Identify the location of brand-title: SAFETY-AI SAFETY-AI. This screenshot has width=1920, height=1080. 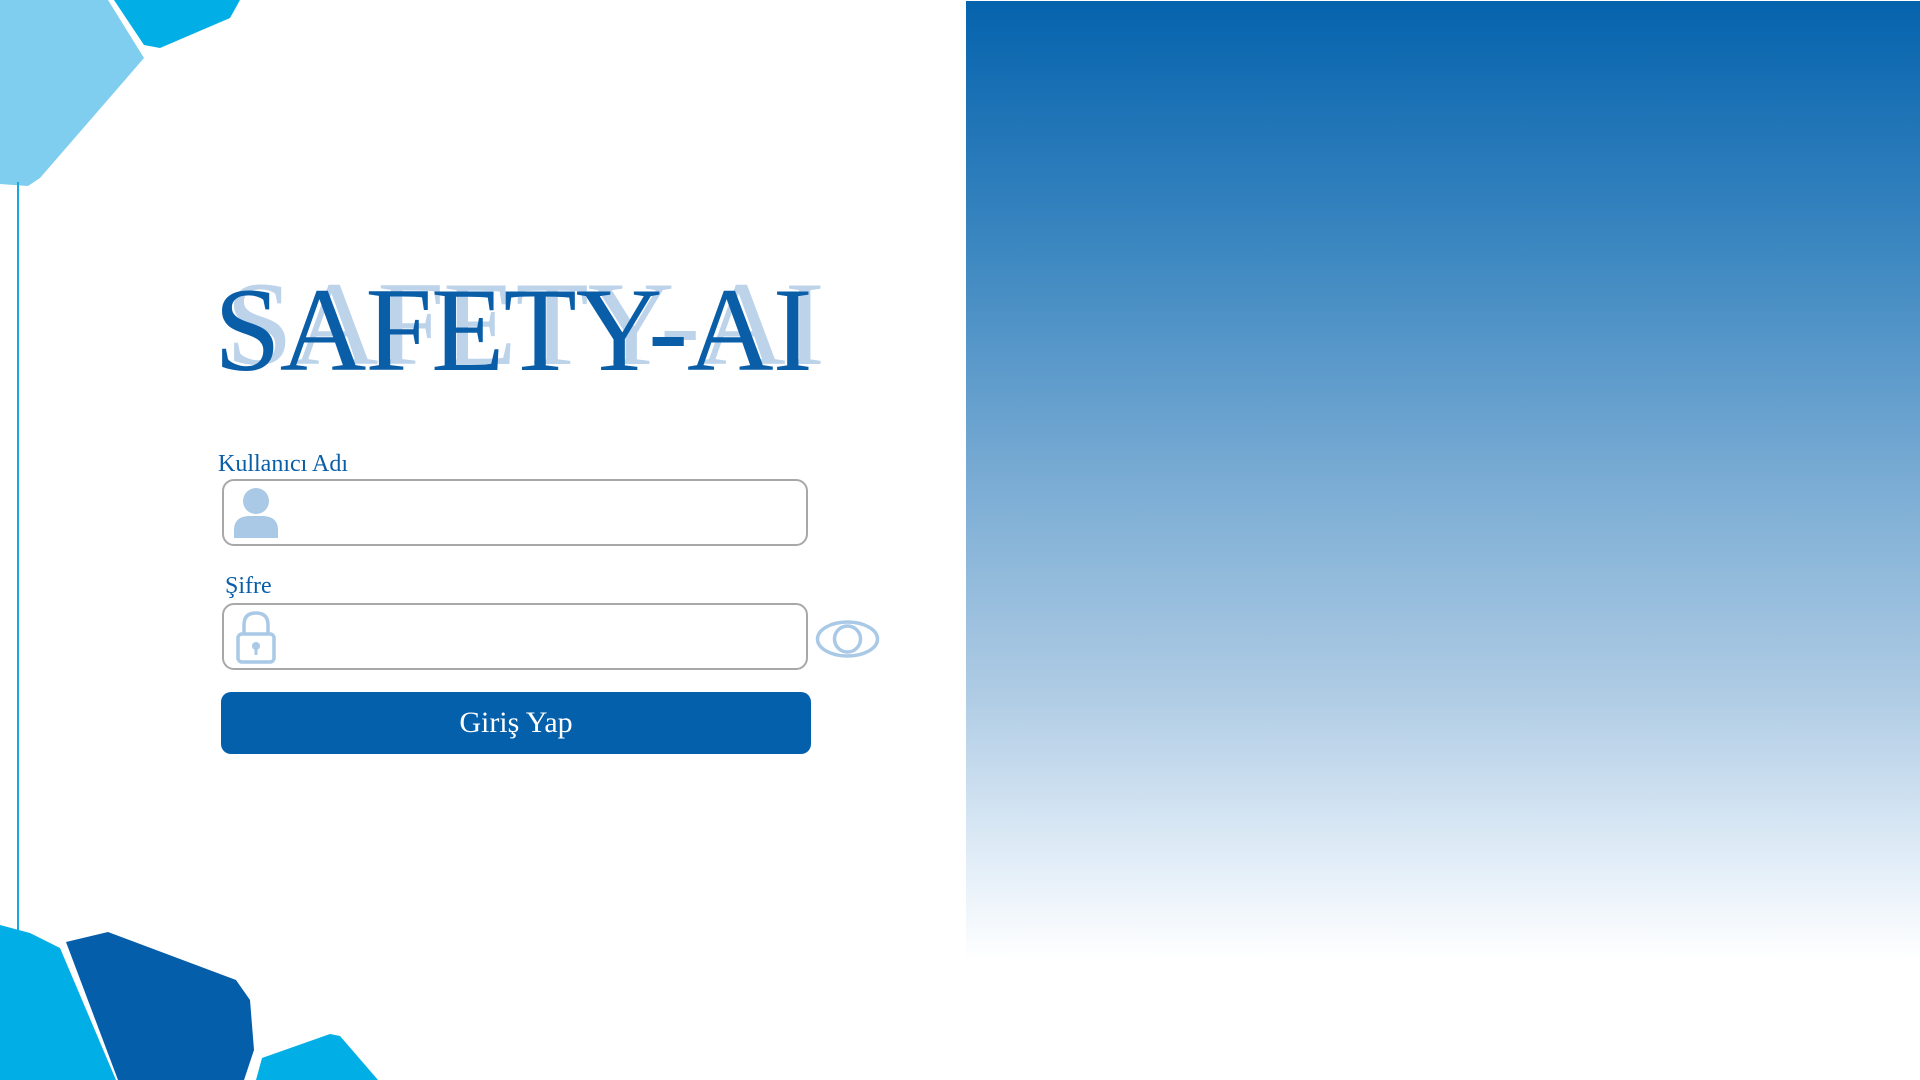
(519, 329).